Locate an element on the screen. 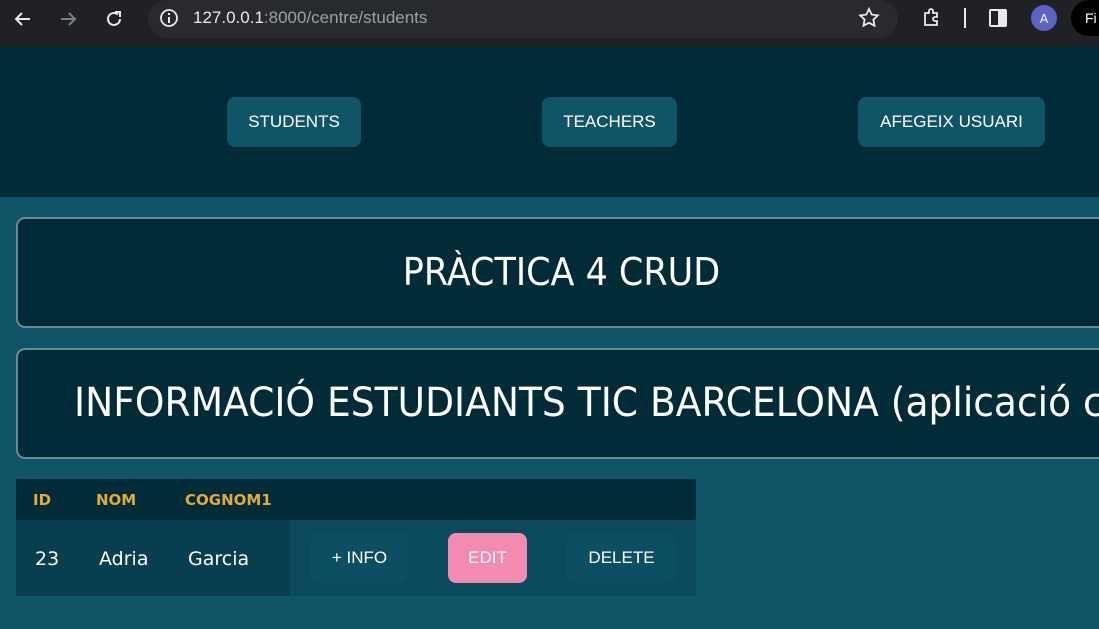  info-button: + INFO is located at coordinates (359, 558).